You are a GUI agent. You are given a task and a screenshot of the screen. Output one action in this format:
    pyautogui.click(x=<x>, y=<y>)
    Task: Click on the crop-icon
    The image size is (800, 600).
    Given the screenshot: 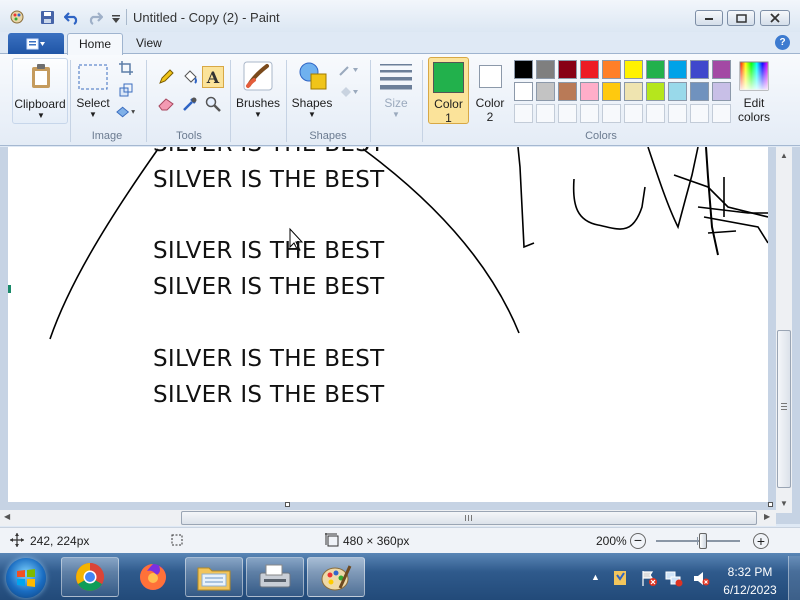 What is the action you would take?
    pyautogui.click(x=125, y=68)
    